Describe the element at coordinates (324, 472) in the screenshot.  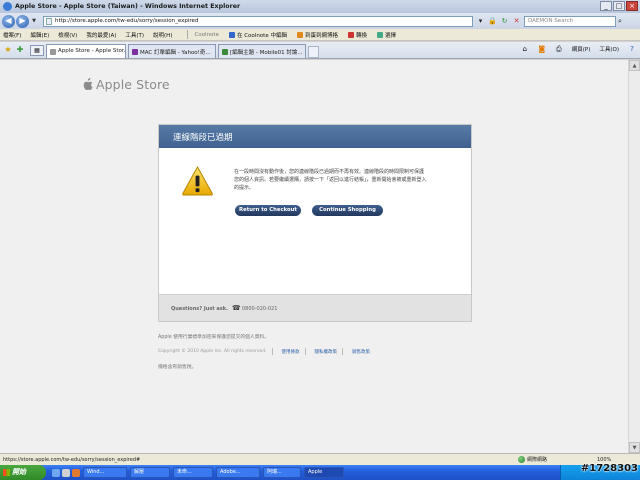
I see `taskbar-item-apple: Apple` at that location.